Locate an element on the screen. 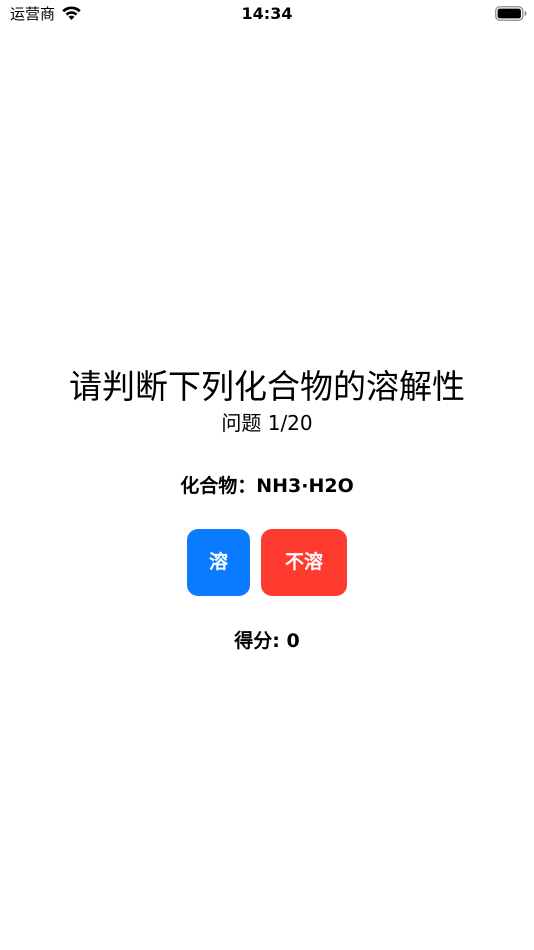 Image resolution: width=534 pixels, height=950 pixels. quiz-title: 请判断下列化合物的溶解性 is located at coordinates (267, 386).